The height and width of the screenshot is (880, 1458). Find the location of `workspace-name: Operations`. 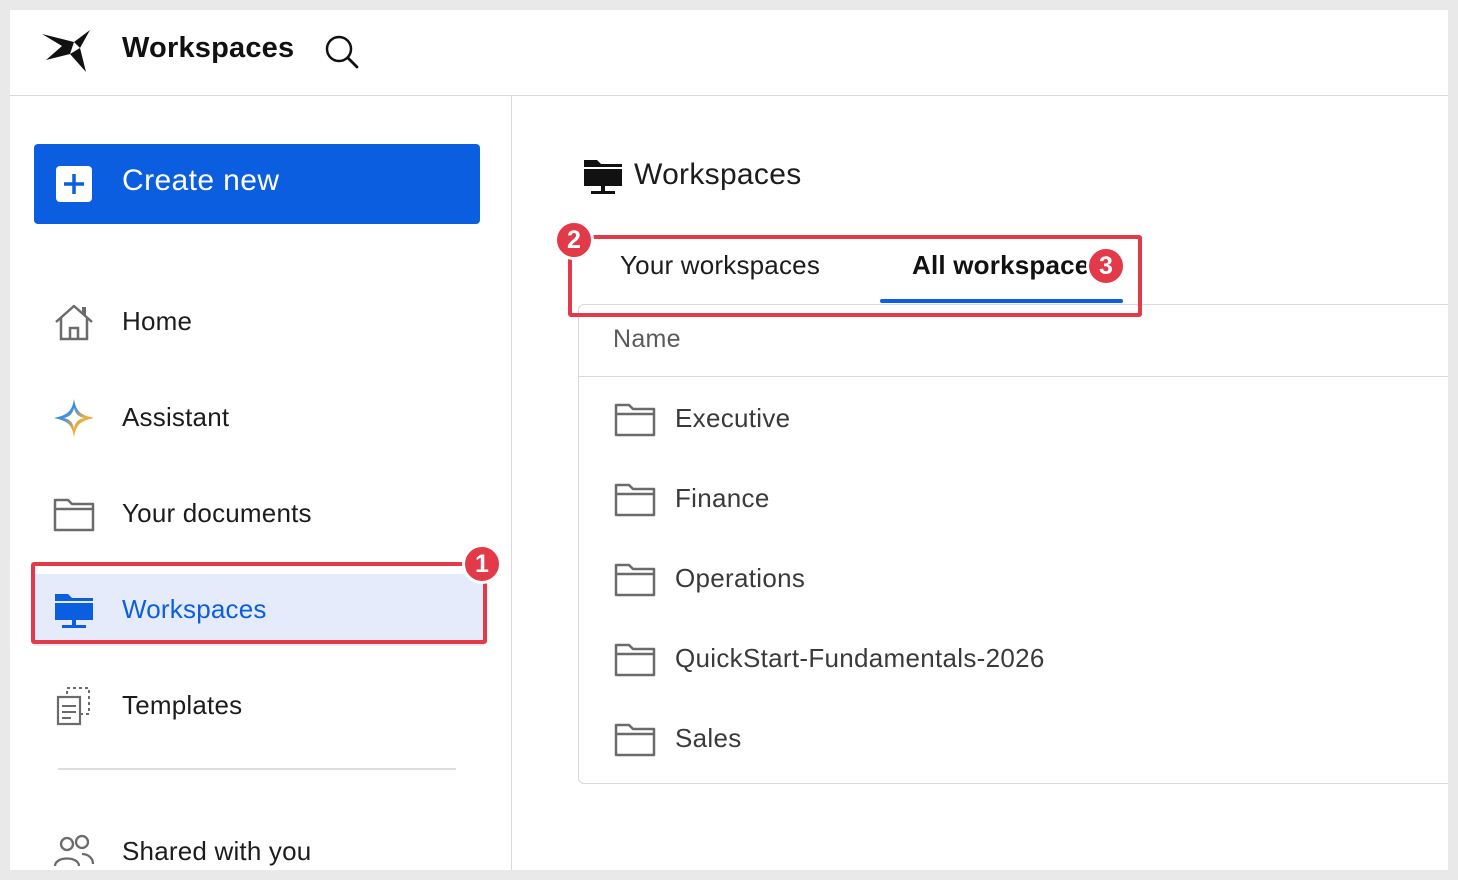

workspace-name: Operations is located at coordinates (740, 578).